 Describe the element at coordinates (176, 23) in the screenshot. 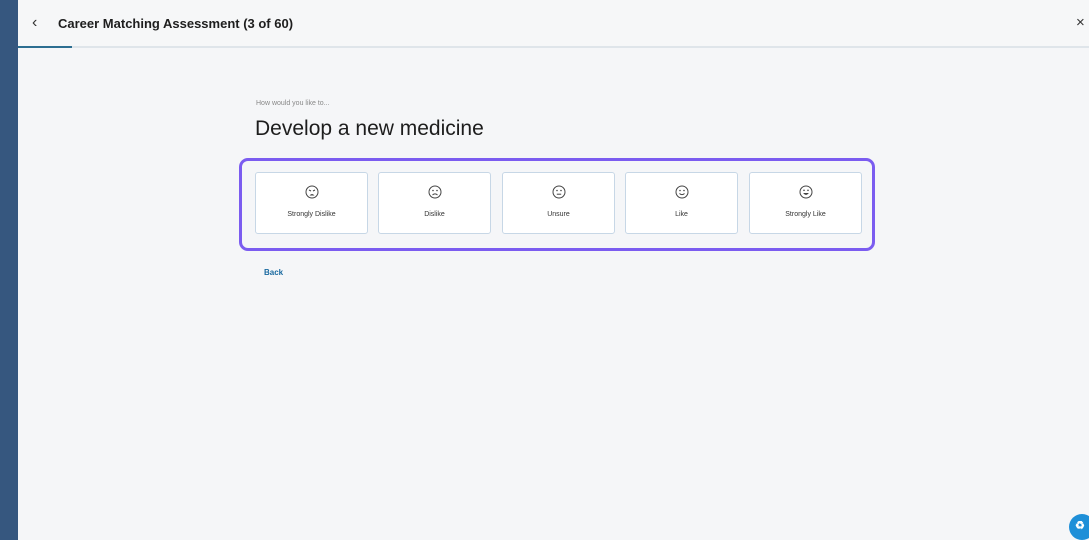

I see `page-title: Career Matching Assessment (3 of 60)` at that location.